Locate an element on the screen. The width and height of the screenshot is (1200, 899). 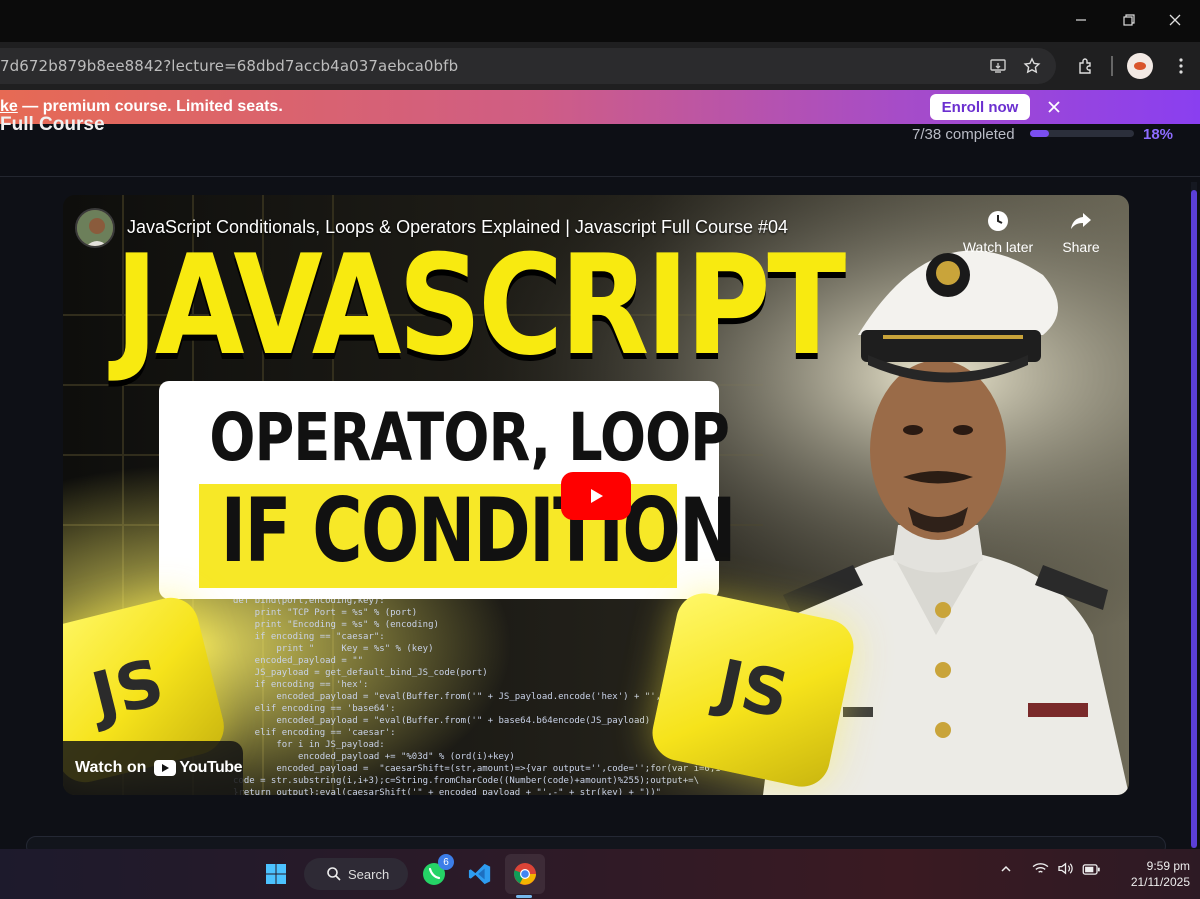
thumbnail-title-card: OPERATOR, LOOP IF CONDITION is located at coordinates (448, 490).